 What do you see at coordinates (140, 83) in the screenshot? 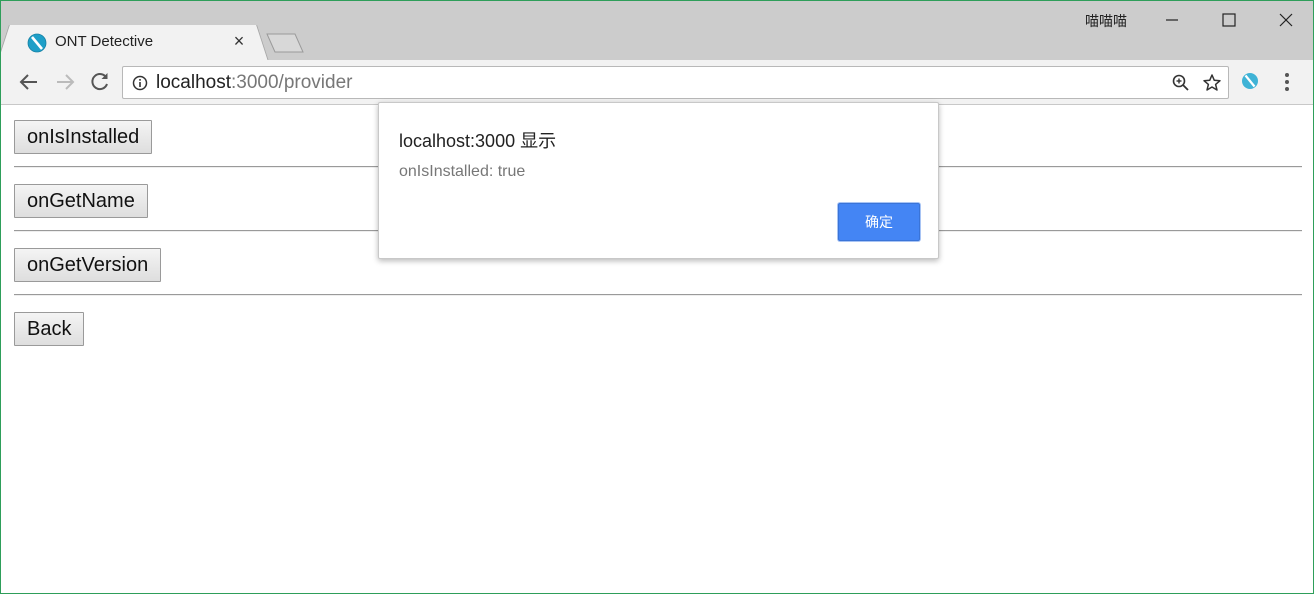
I see `site-info-icon` at bounding box center [140, 83].